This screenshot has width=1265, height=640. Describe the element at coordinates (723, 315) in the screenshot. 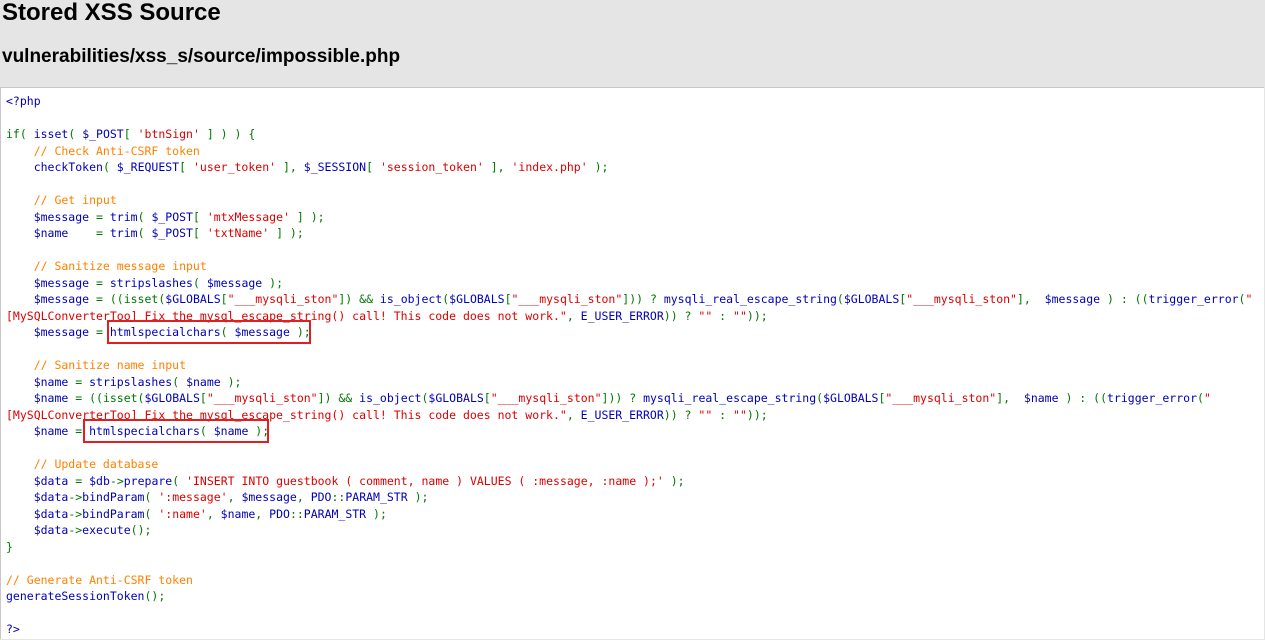

I see `code-token: :` at that location.